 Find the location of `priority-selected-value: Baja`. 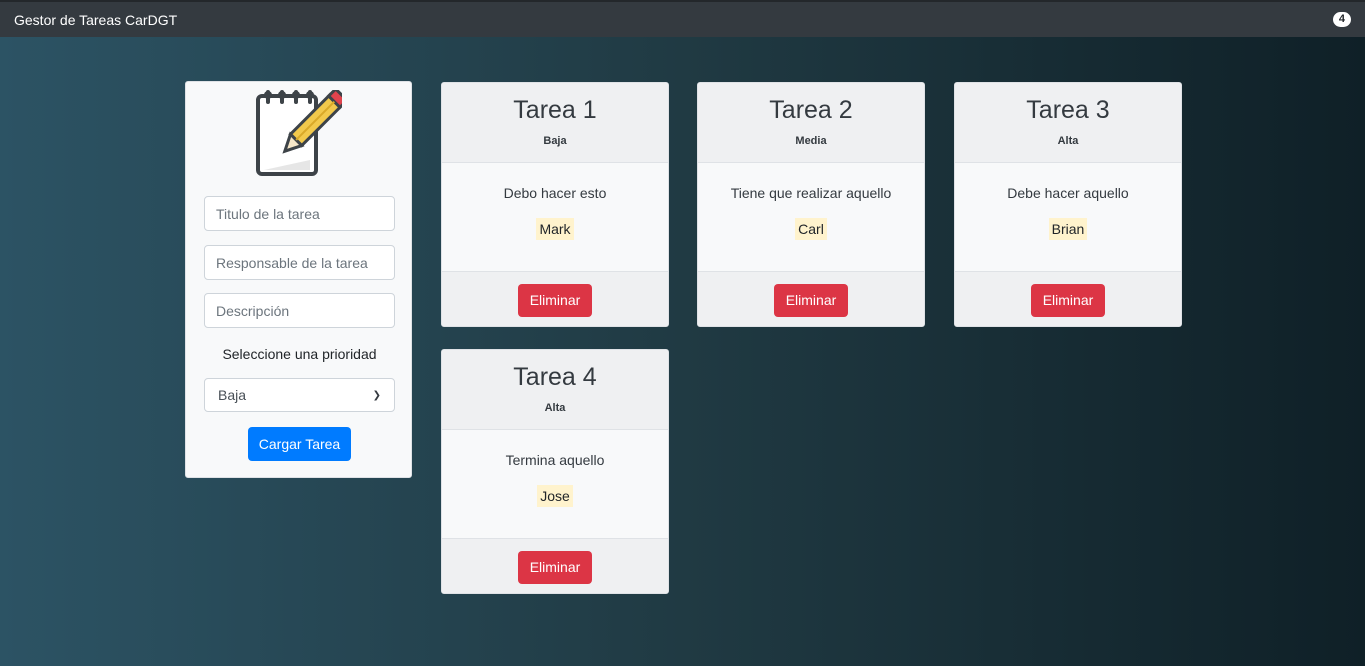

priority-selected-value: Baja is located at coordinates (232, 395).